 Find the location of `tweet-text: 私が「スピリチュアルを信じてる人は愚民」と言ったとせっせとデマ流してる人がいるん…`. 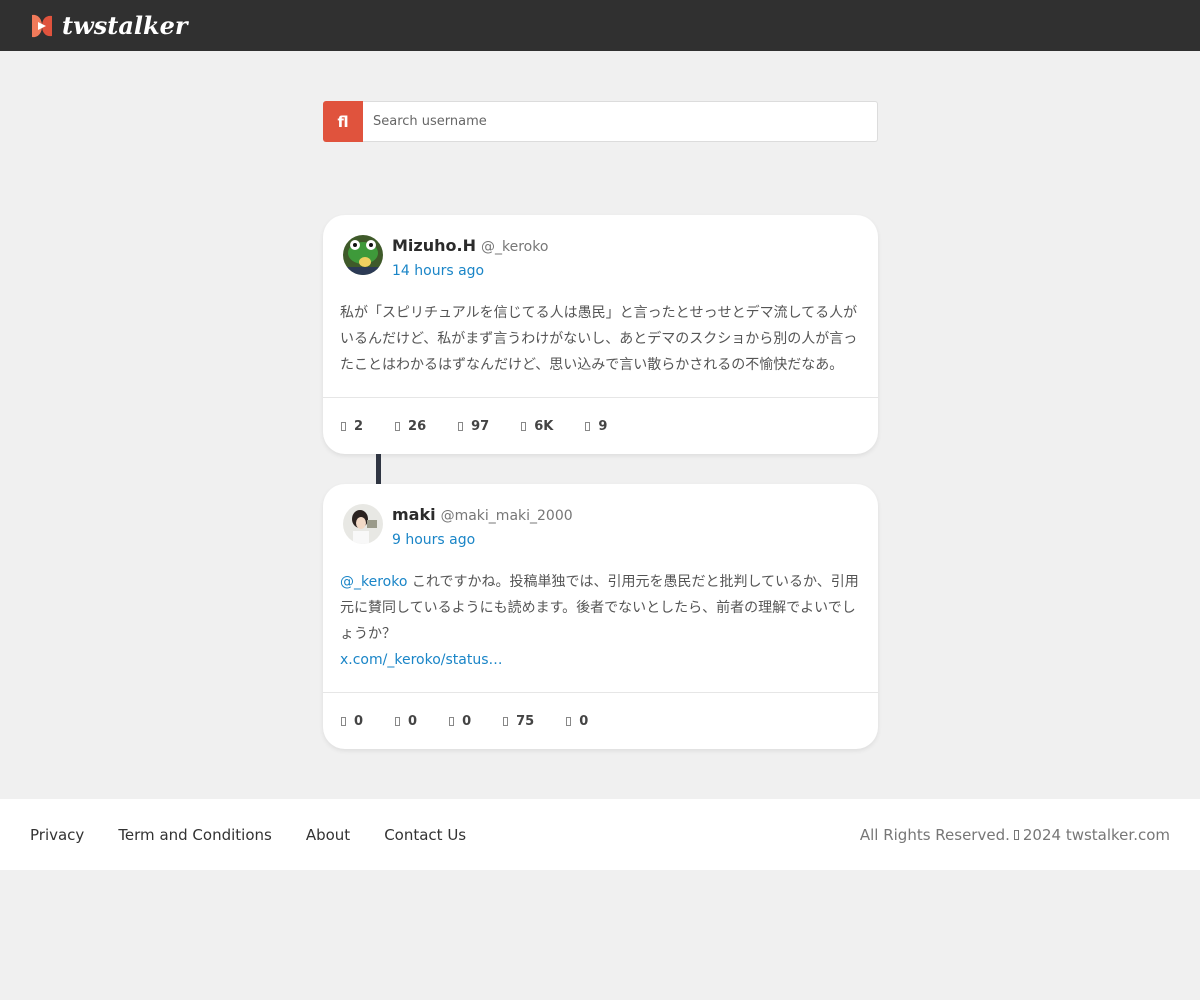

tweet-text: 私が「スピリチュアルを信じてる人は愚民」と言ったとせっせとデマ流してる人がいるん… is located at coordinates (599, 339).